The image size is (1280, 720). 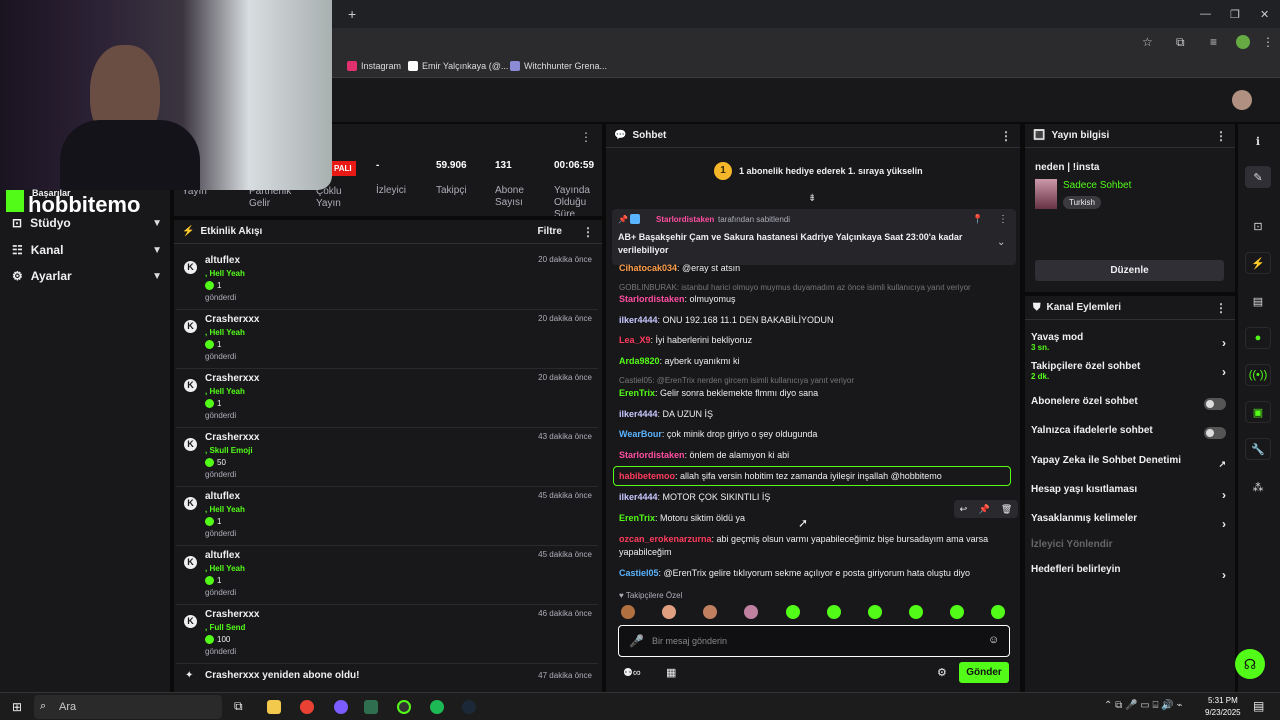 I want to click on notification-icon: ▤, so click(x=1258, y=706).